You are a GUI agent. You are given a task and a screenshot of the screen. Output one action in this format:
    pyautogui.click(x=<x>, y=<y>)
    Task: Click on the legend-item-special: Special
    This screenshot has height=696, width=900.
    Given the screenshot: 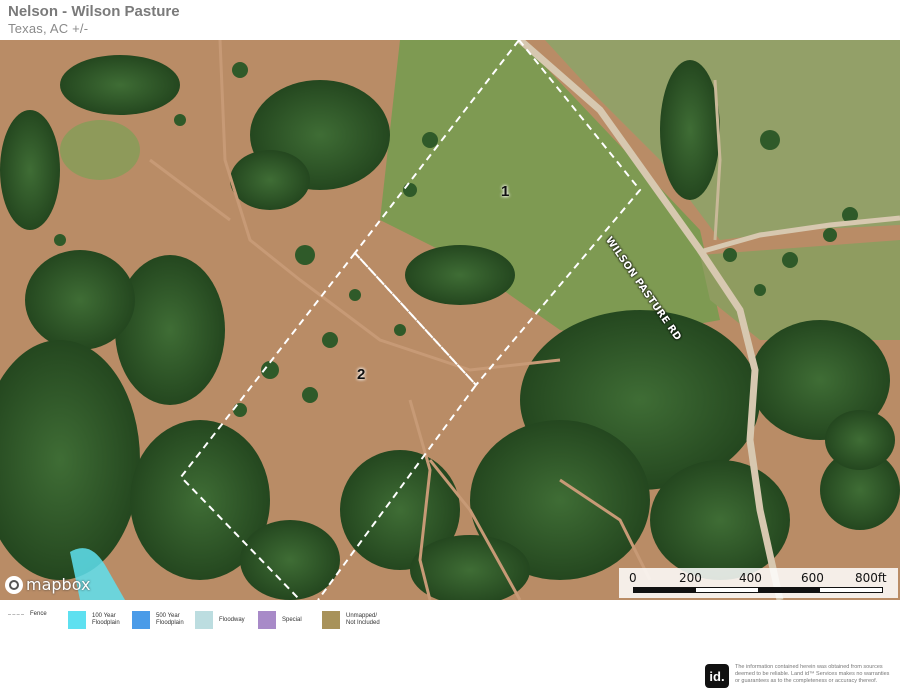 What is the action you would take?
    pyautogui.click(x=280, y=620)
    